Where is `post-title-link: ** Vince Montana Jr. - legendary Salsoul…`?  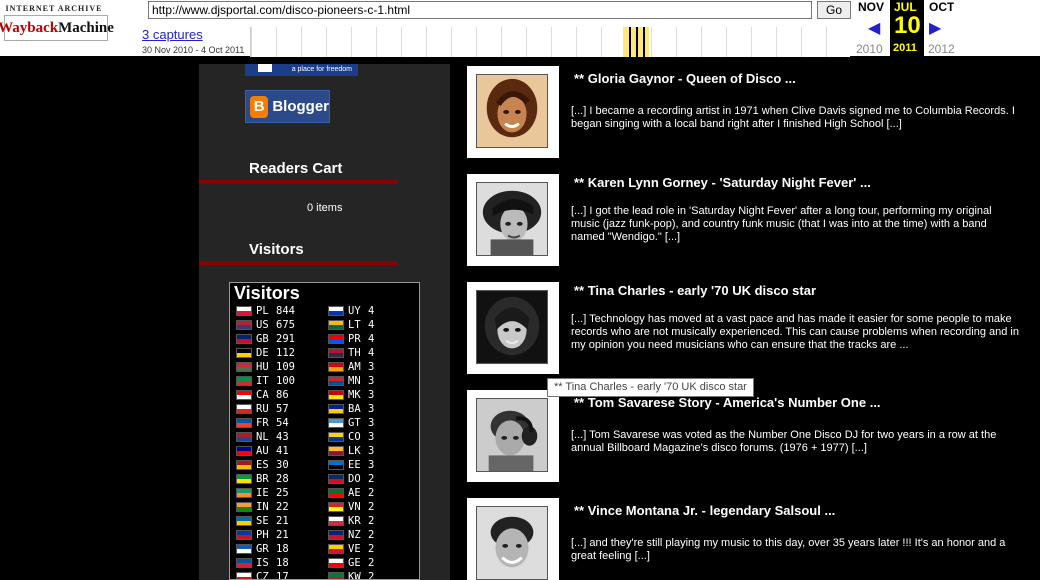 post-title-link: ** Vince Montana Jr. - legendary Salsoul… is located at coordinates (704, 510).